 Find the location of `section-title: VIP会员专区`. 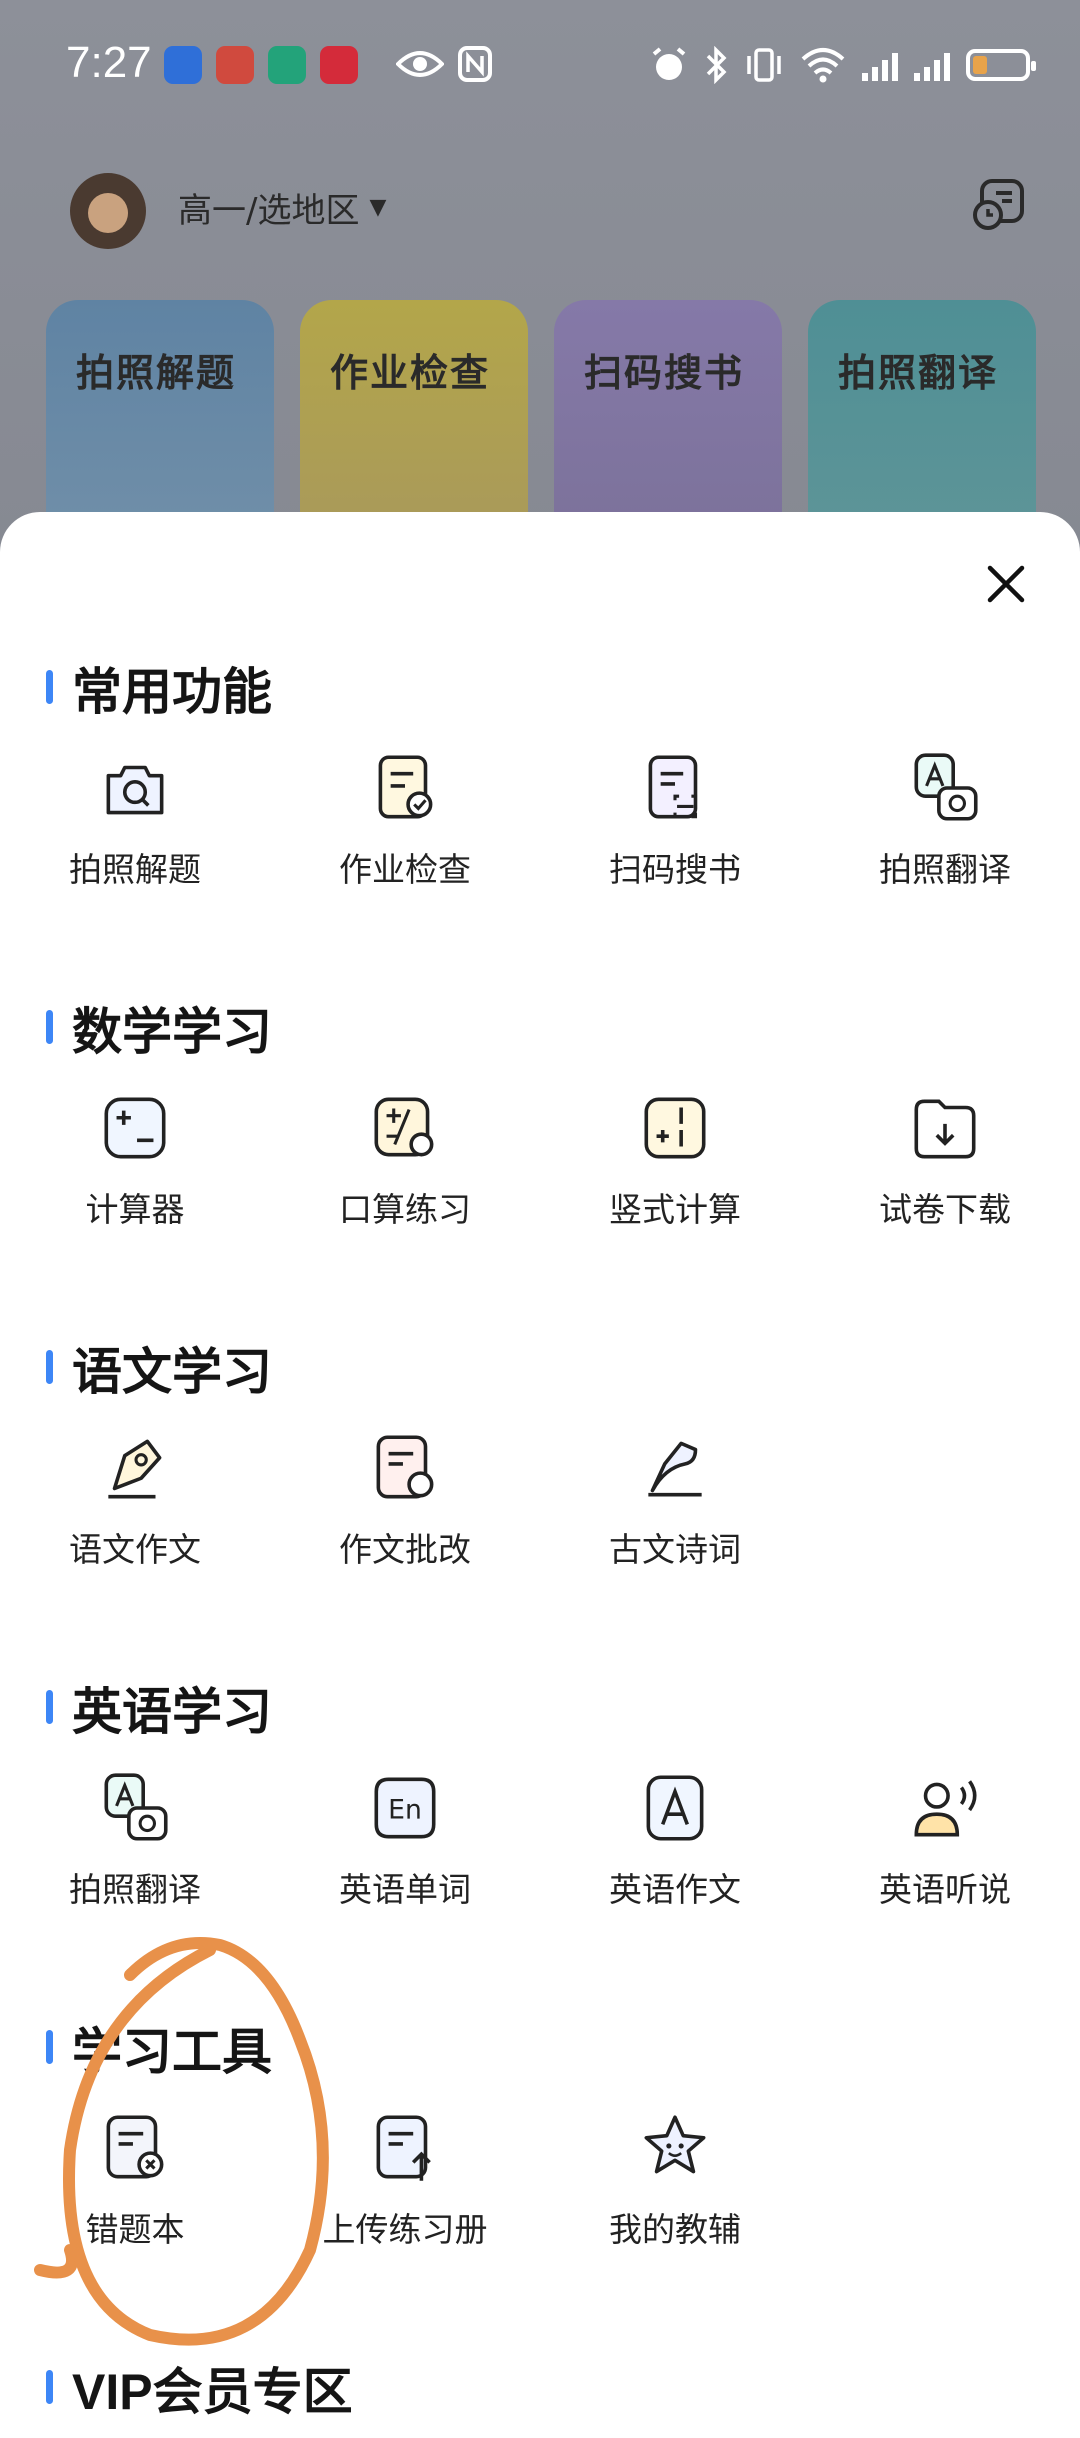

section-title: VIP会员专区 is located at coordinates (212, 2392).